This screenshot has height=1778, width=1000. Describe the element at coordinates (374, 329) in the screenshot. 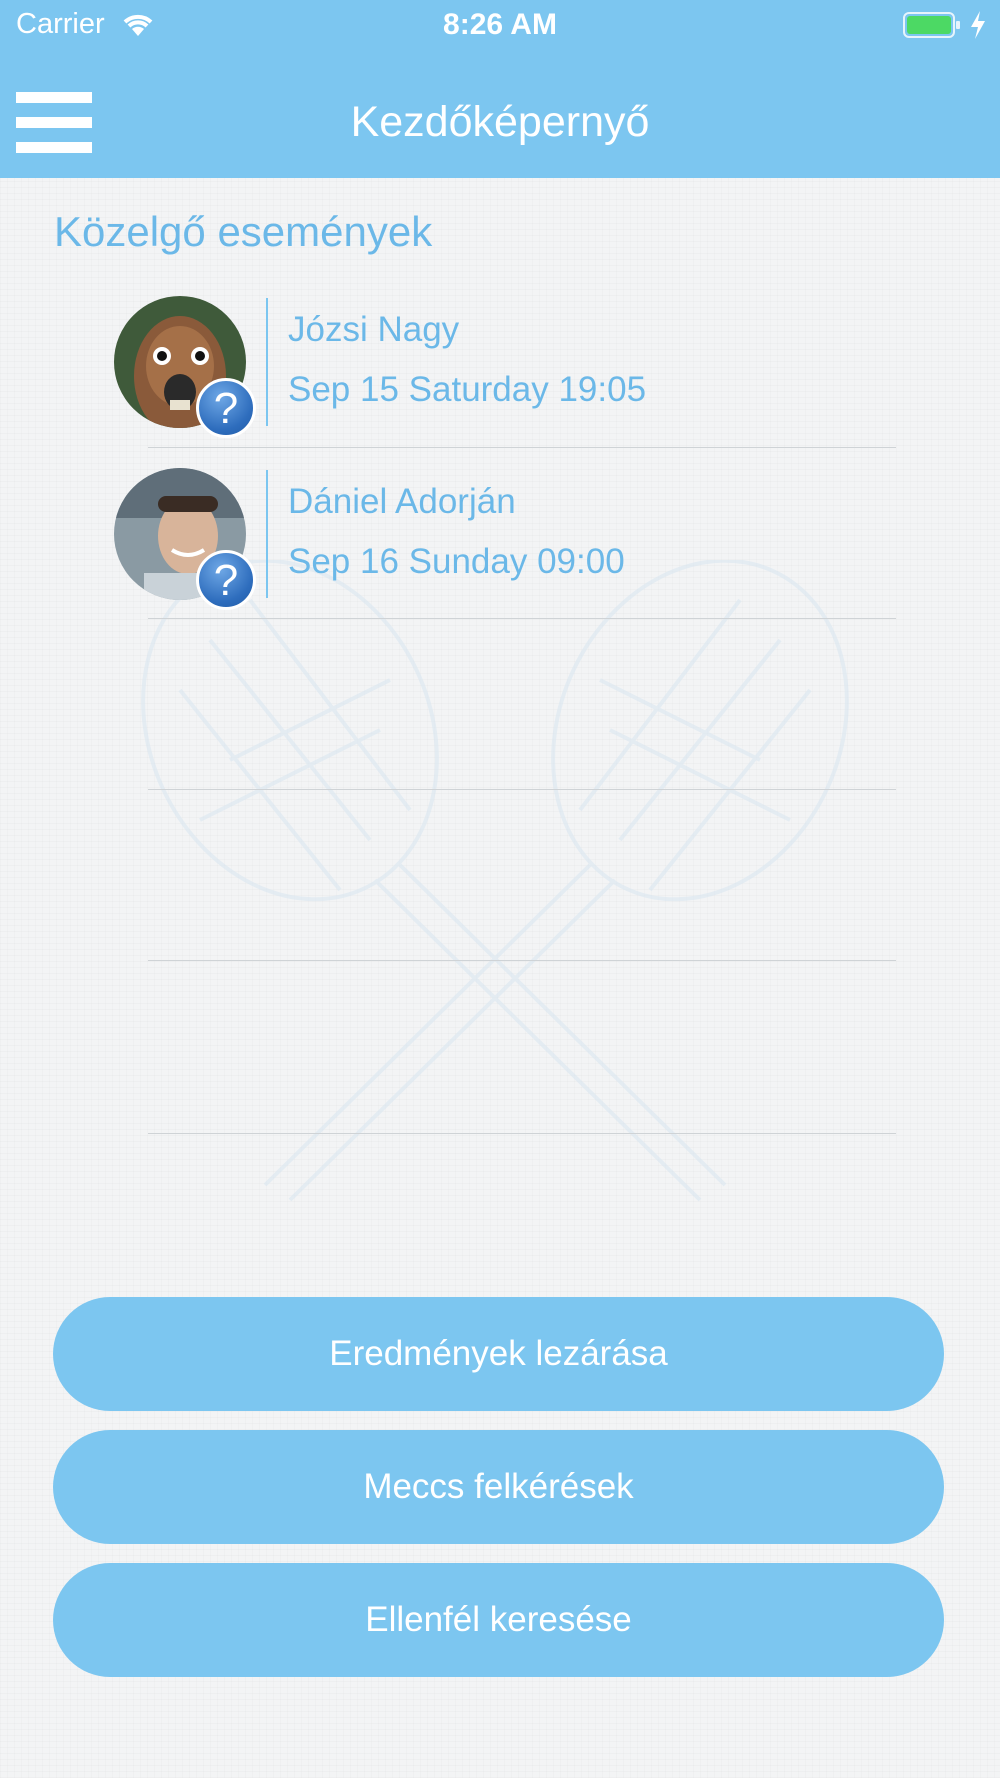

I see `event-opponent-name: Józsi Nagy` at that location.